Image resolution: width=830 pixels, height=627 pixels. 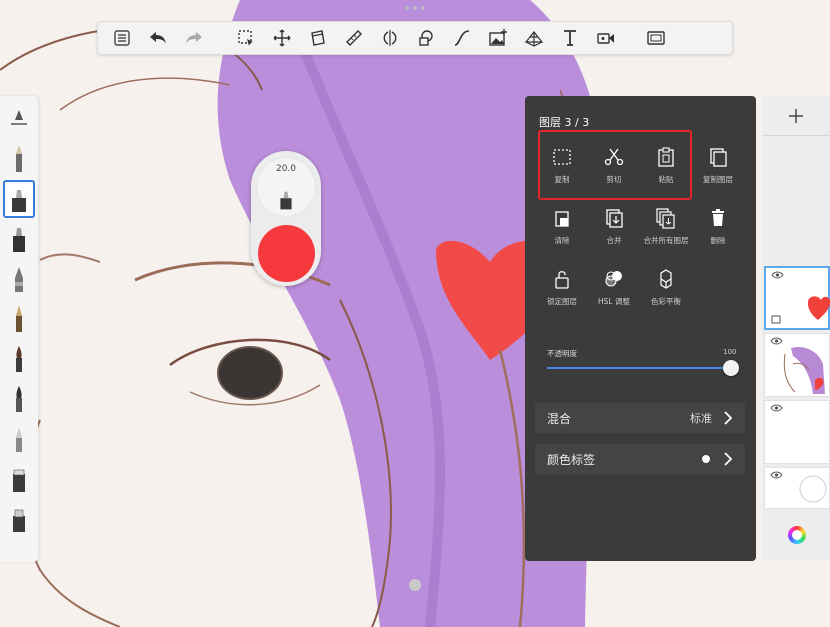 What do you see at coordinates (642, 368) in the screenshot?
I see `opacity-slider-track` at bounding box center [642, 368].